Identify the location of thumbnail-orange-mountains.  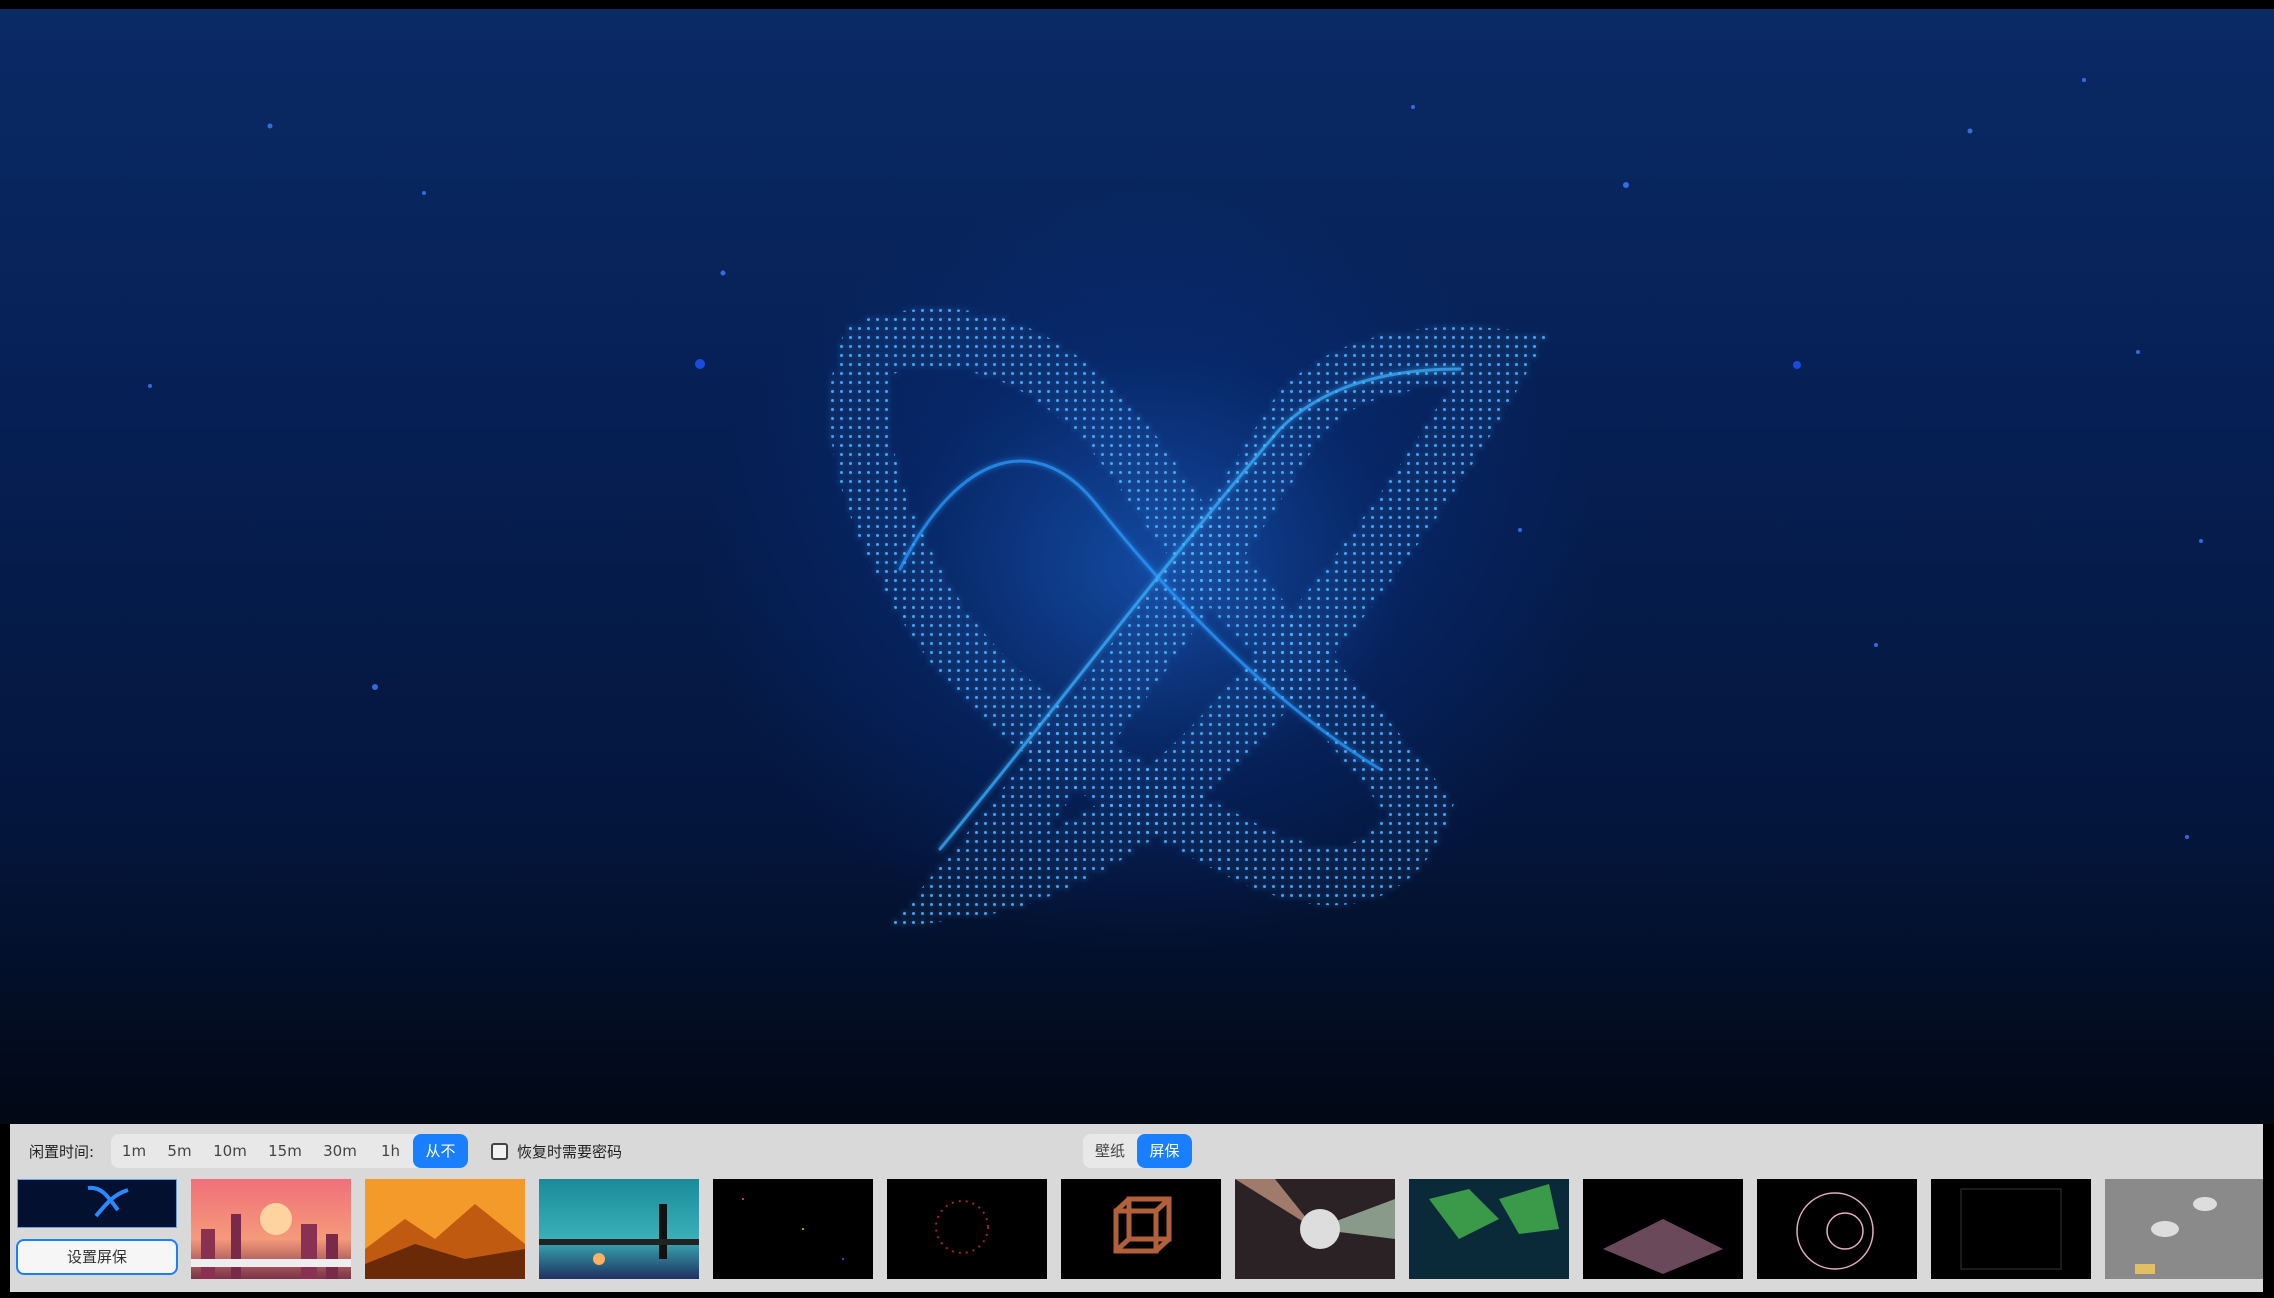
(445, 1229).